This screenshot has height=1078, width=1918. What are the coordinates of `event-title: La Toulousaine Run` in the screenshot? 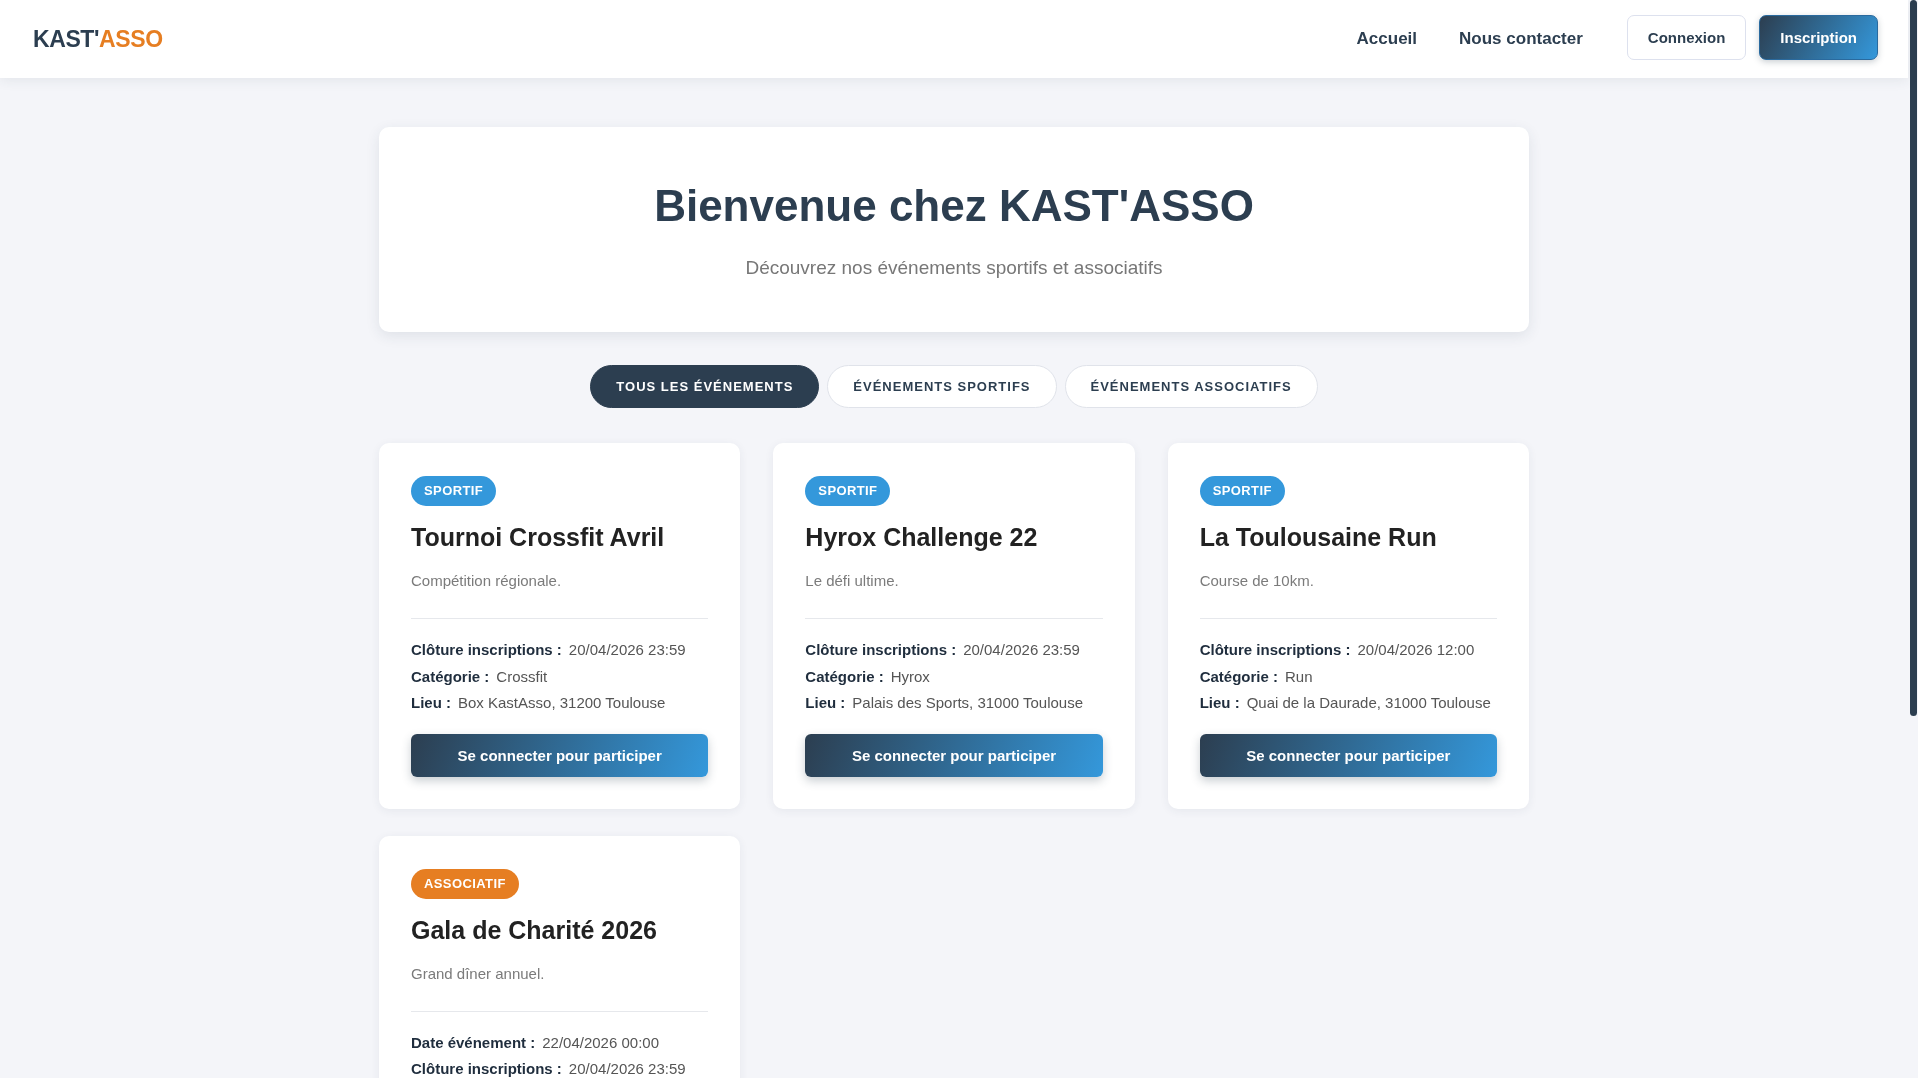 It's located at (1318, 537).